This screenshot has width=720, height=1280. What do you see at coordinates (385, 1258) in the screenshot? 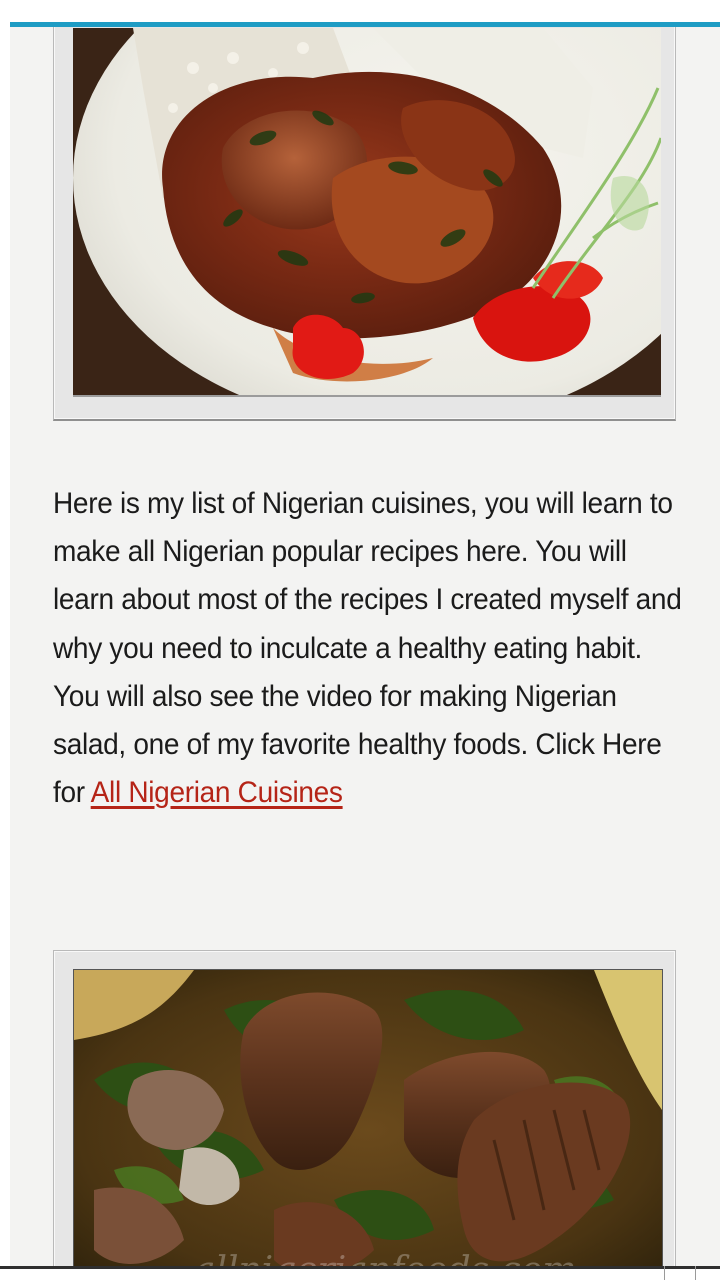
I see `watermark-text: allnigerianfoods.com` at bounding box center [385, 1258].